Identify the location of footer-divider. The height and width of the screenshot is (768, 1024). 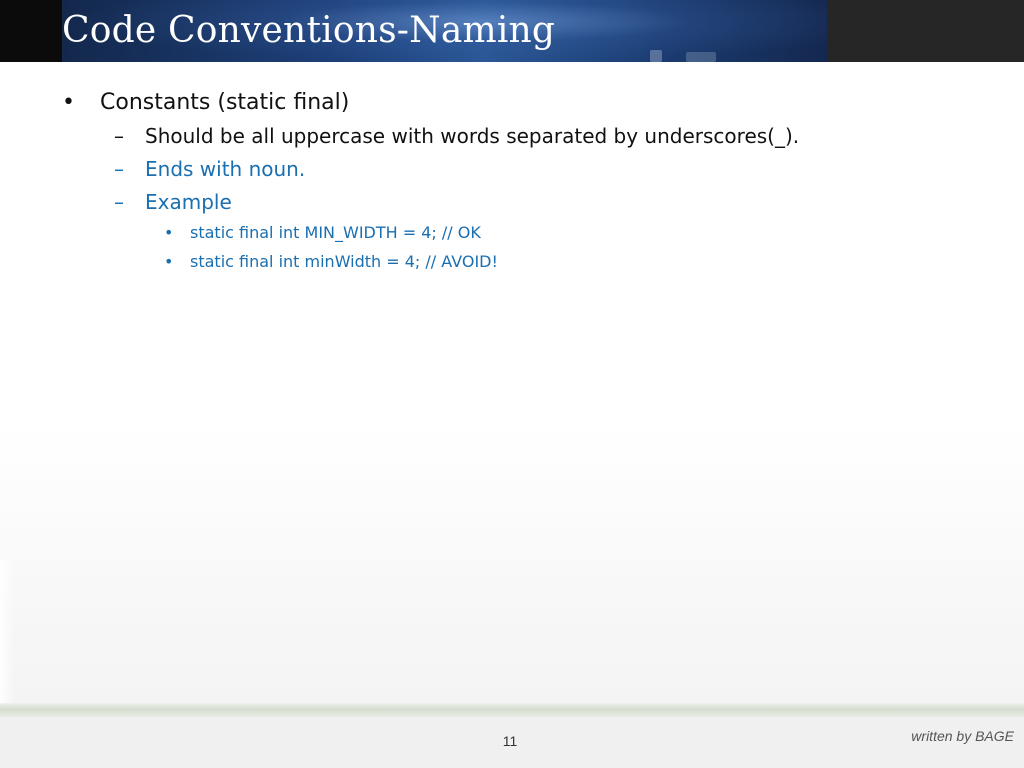
(512, 710).